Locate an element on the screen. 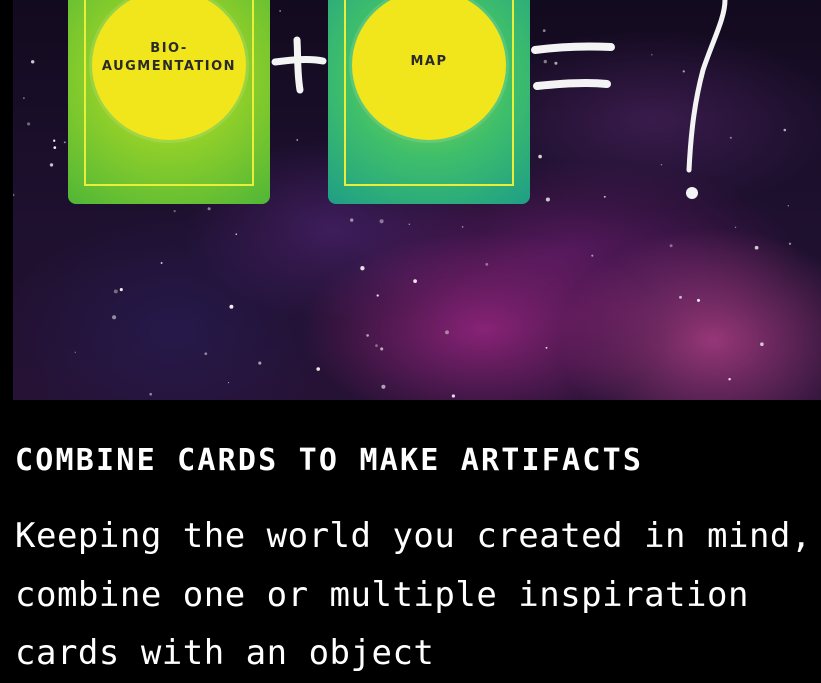 The width and height of the screenshot is (821, 683). plus-icon is located at coordinates (299, 65).